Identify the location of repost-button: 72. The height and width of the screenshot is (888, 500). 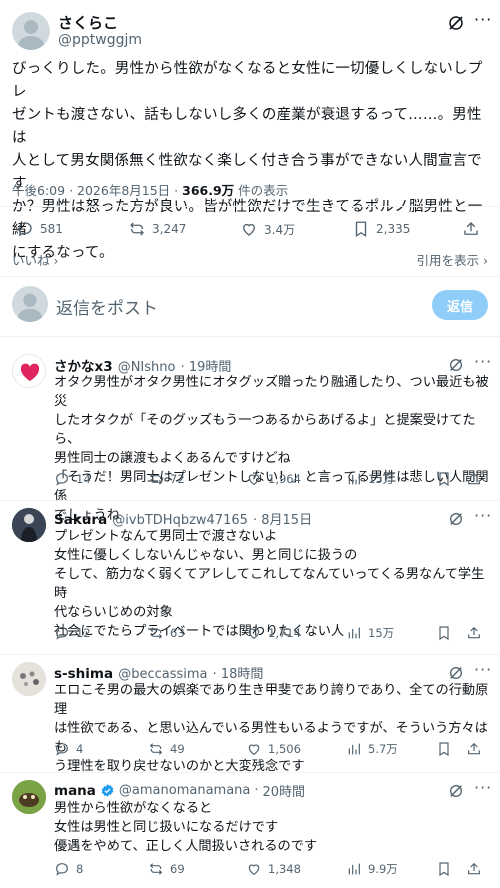
(166, 479).